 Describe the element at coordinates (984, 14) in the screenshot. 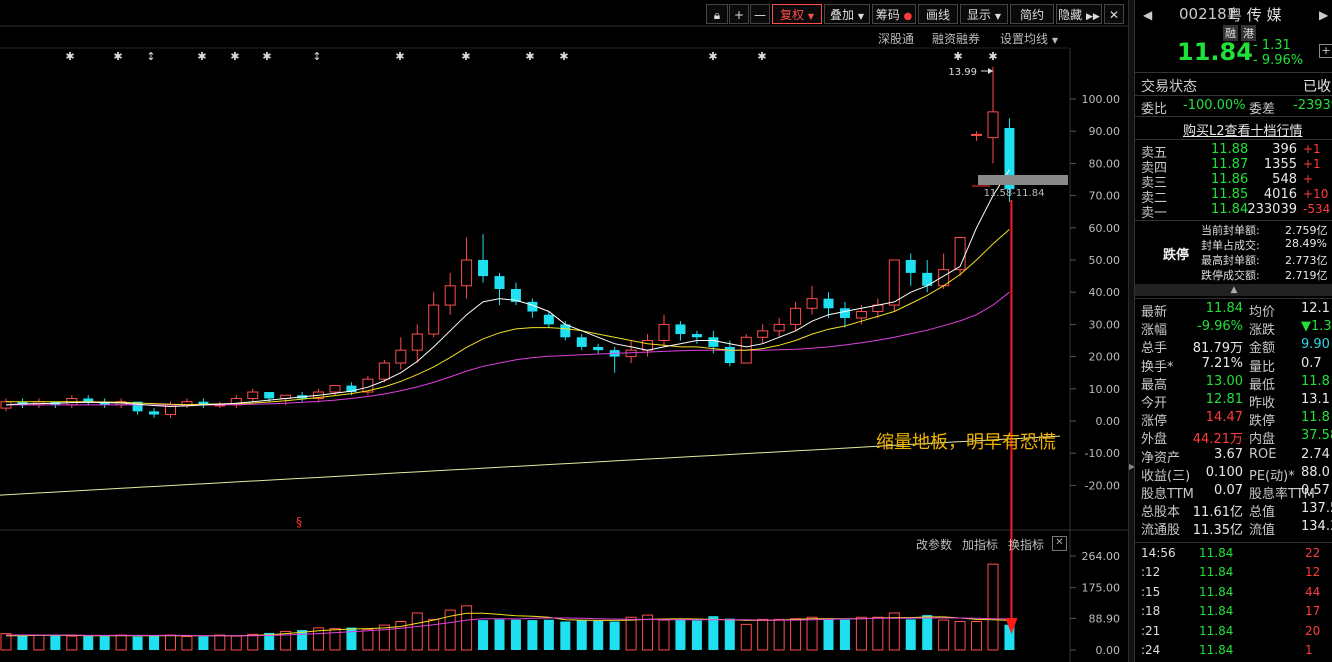

I see `display-button: 显示 ▼` at that location.